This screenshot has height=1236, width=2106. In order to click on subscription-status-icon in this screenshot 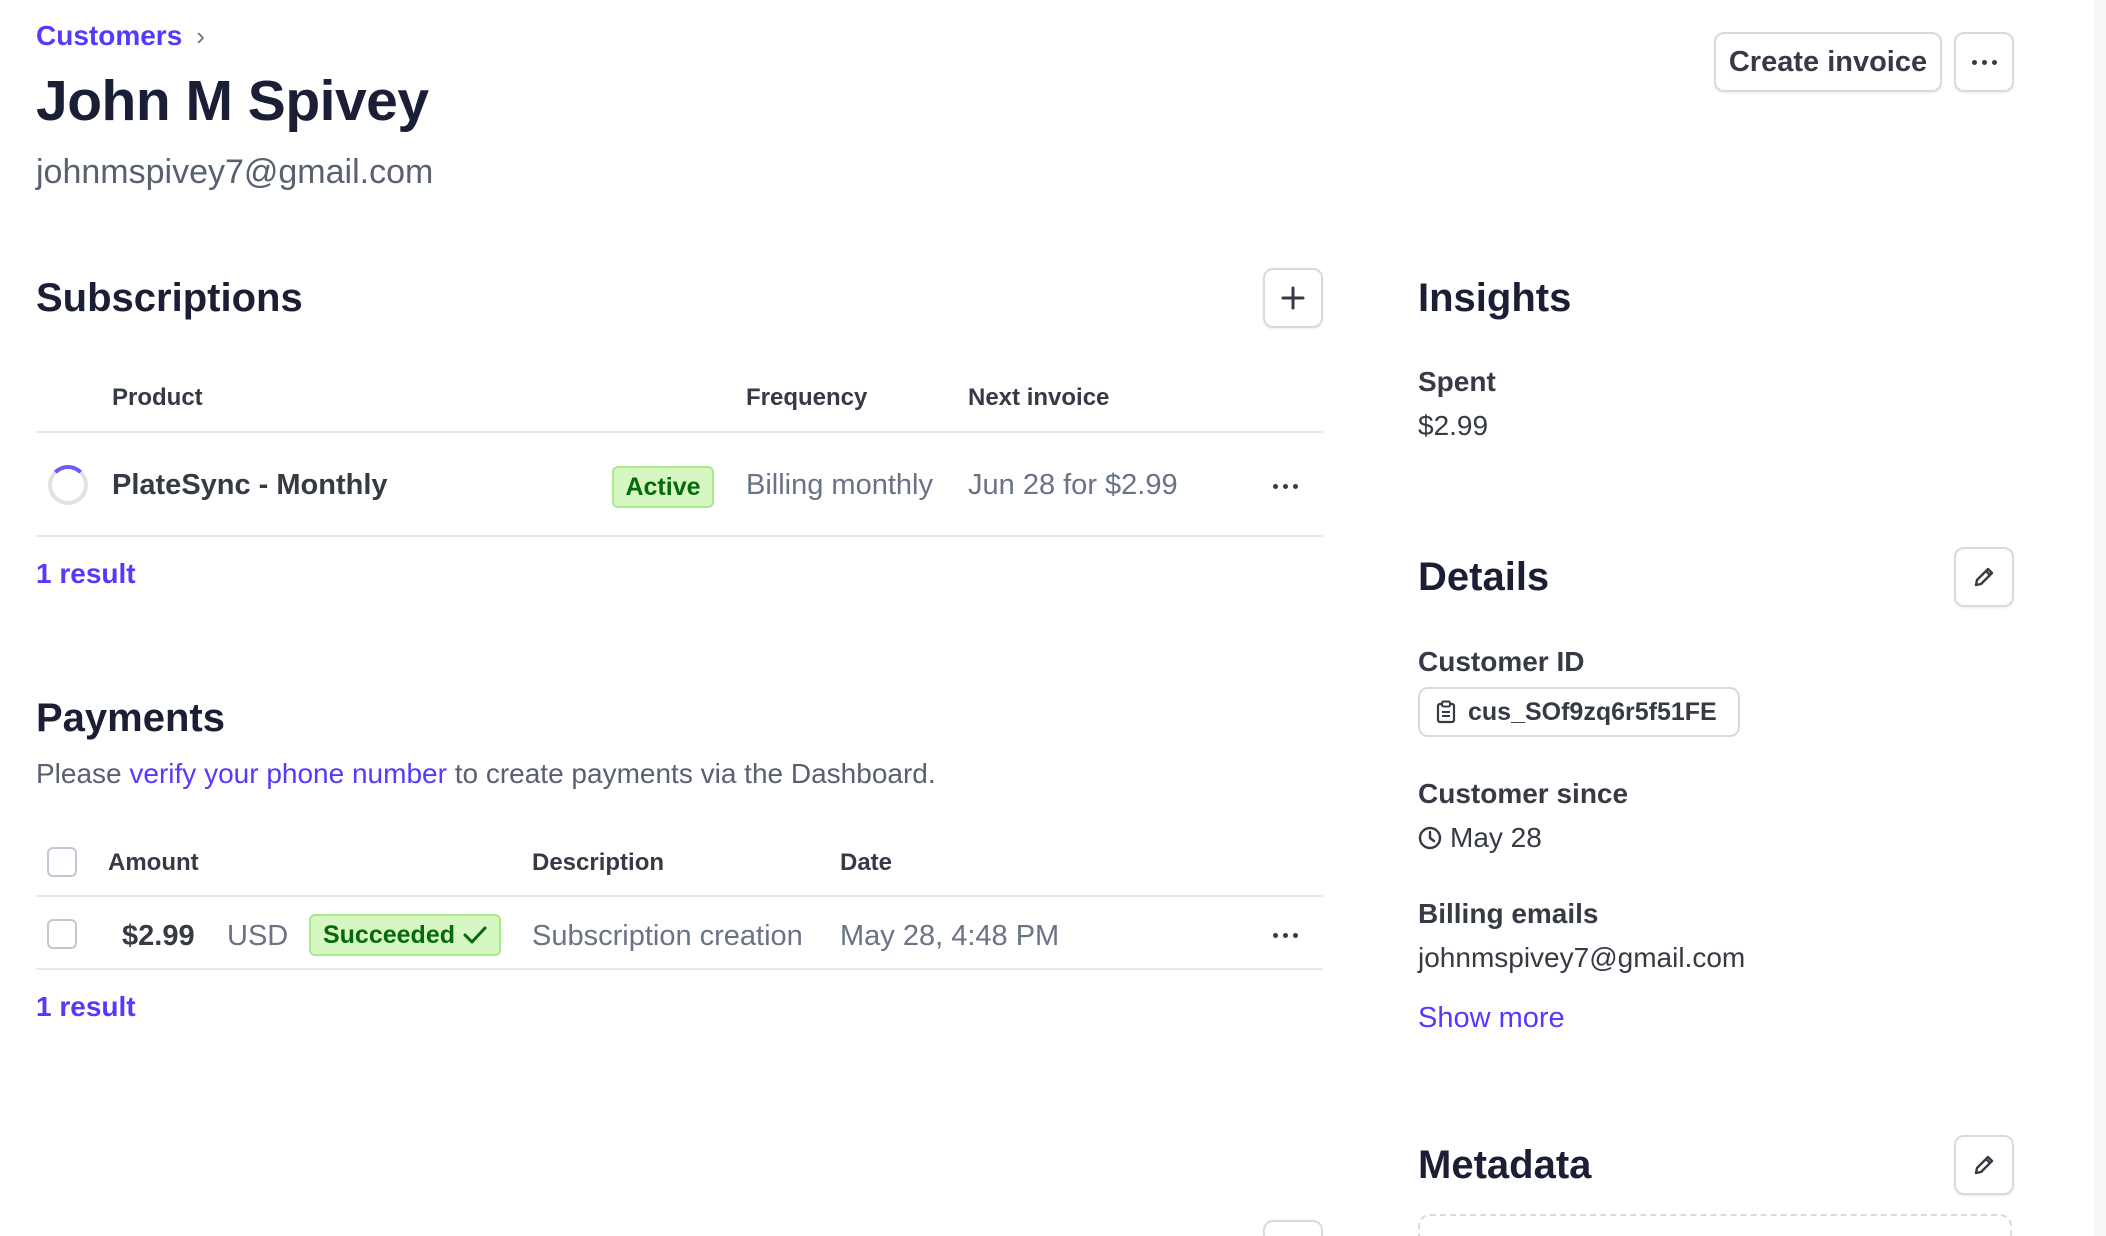, I will do `click(68, 485)`.